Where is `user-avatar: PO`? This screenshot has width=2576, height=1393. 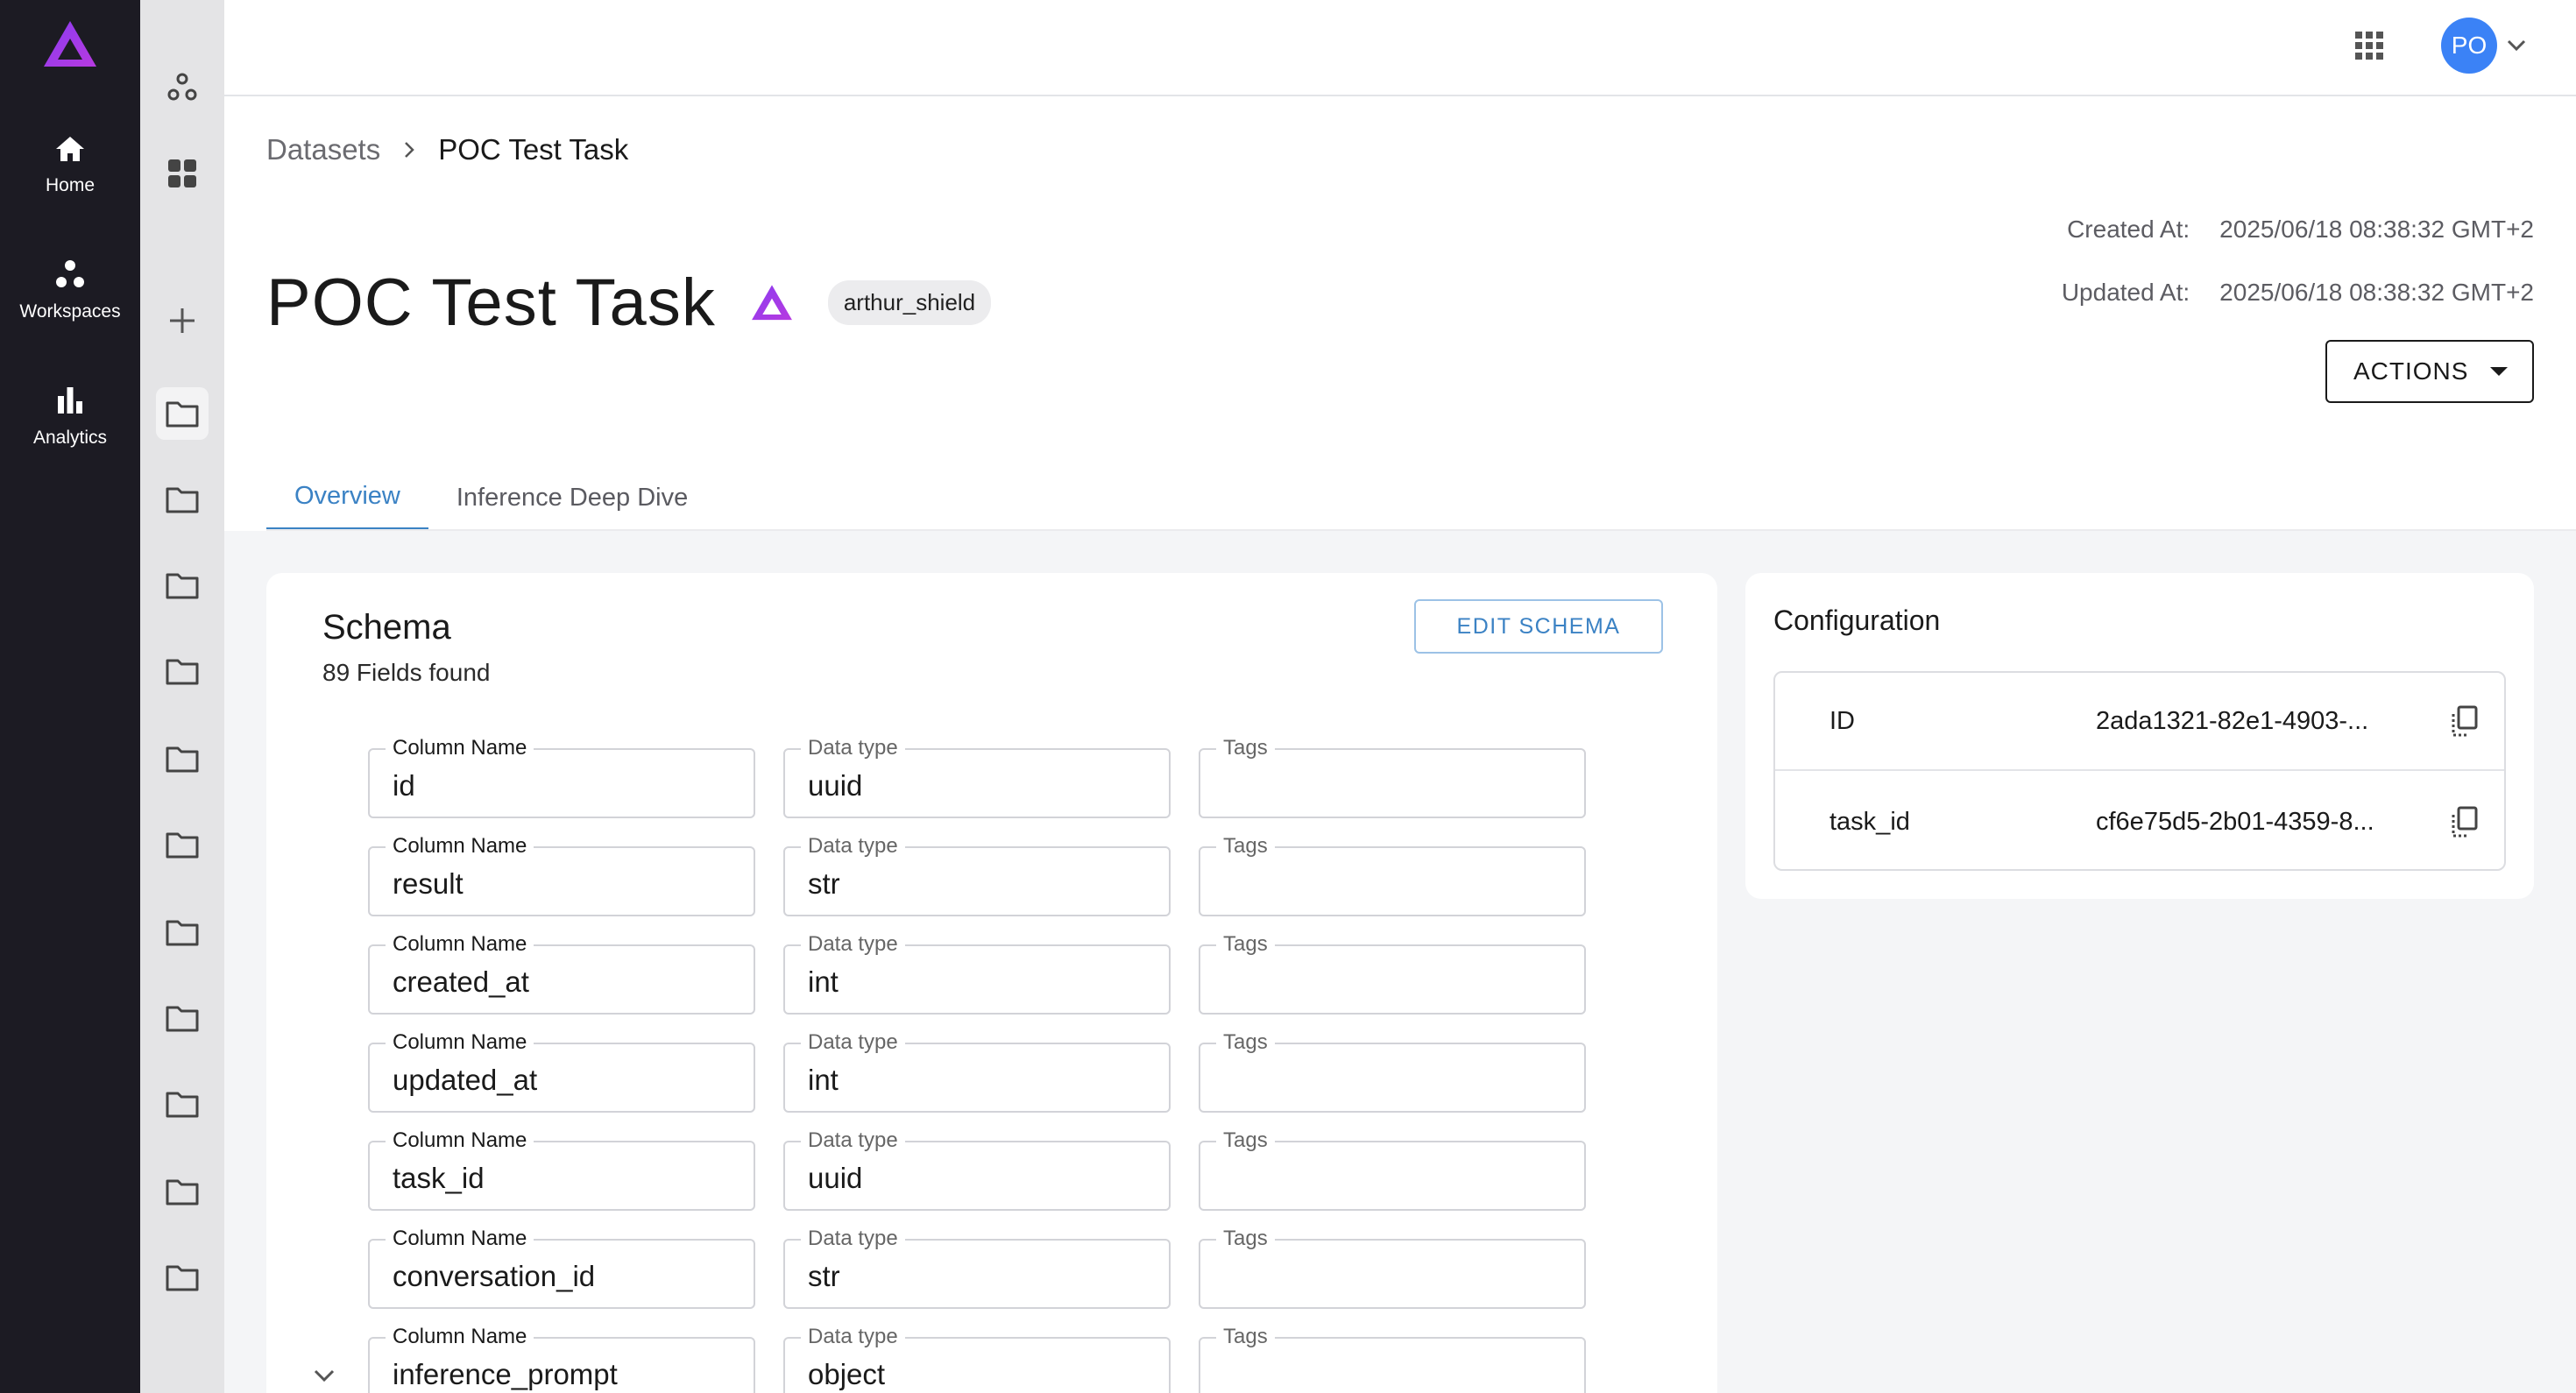 user-avatar: PO is located at coordinates (2469, 46).